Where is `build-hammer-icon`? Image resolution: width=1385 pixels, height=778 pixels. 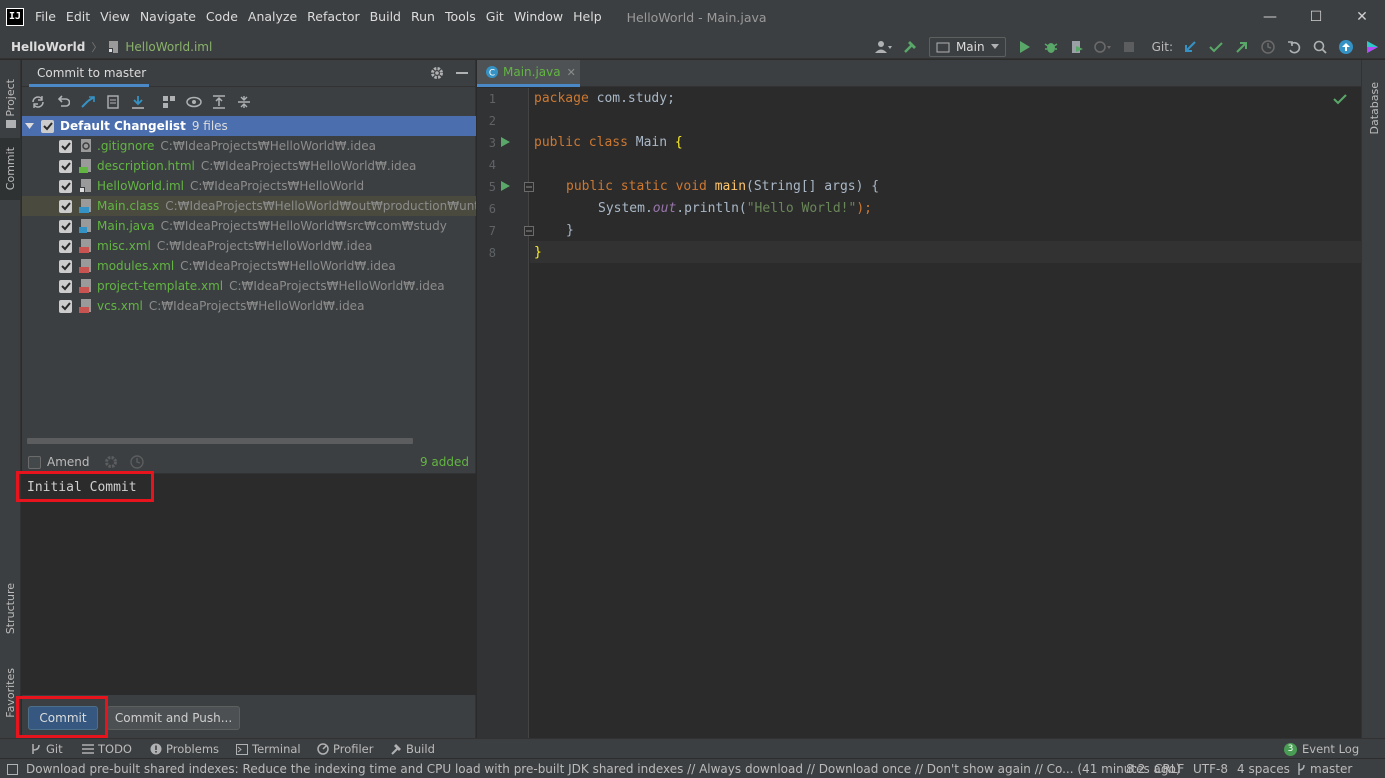 build-hammer-icon is located at coordinates (910, 47).